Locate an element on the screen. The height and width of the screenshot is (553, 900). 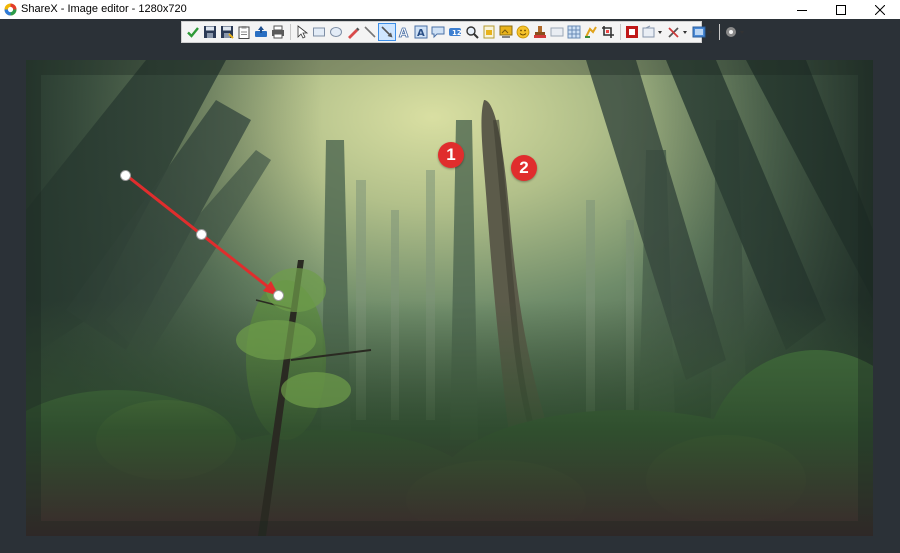
maximize-icon is located at coordinates (841, 9).